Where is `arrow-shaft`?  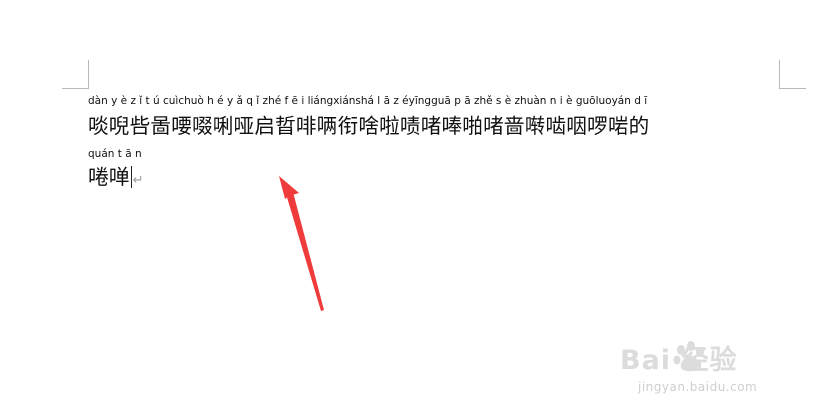
arrow-shaft is located at coordinates (305, 251).